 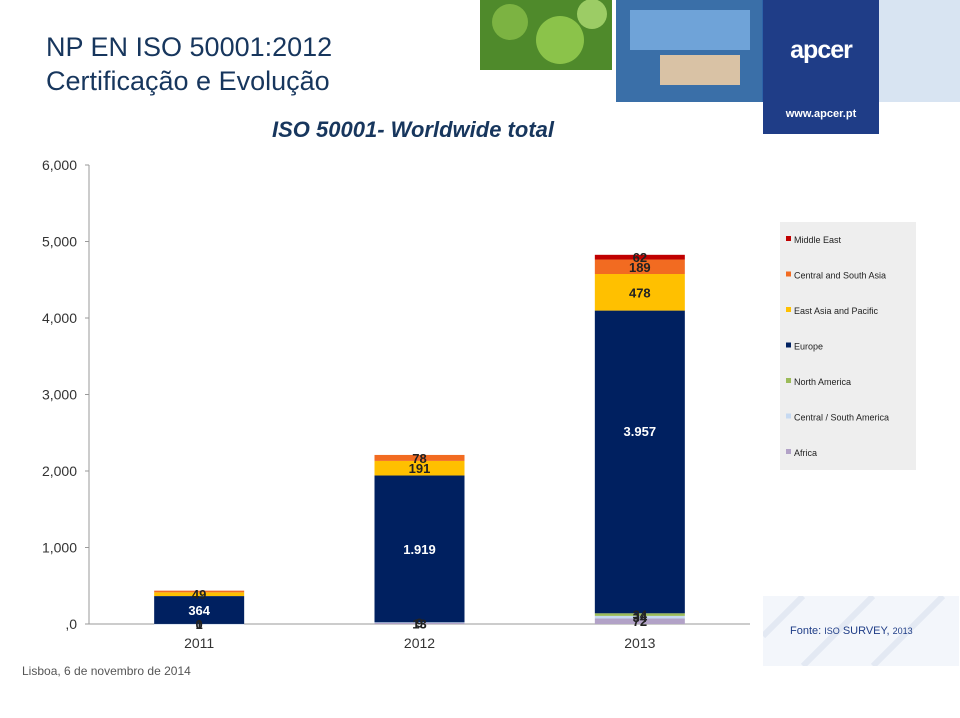 What do you see at coordinates (419, 643) in the screenshot?
I see `x-tick-label: 2012` at bounding box center [419, 643].